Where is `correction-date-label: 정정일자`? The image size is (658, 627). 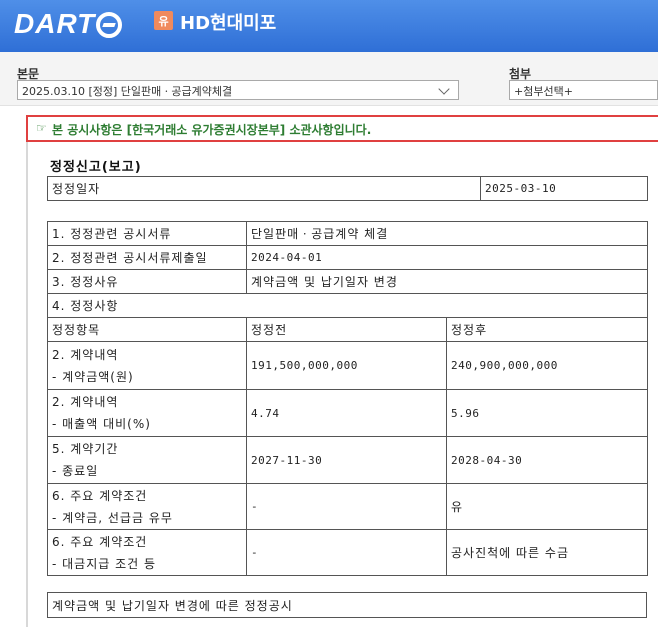 correction-date-label: 정정일자 is located at coordinates (264, 188).